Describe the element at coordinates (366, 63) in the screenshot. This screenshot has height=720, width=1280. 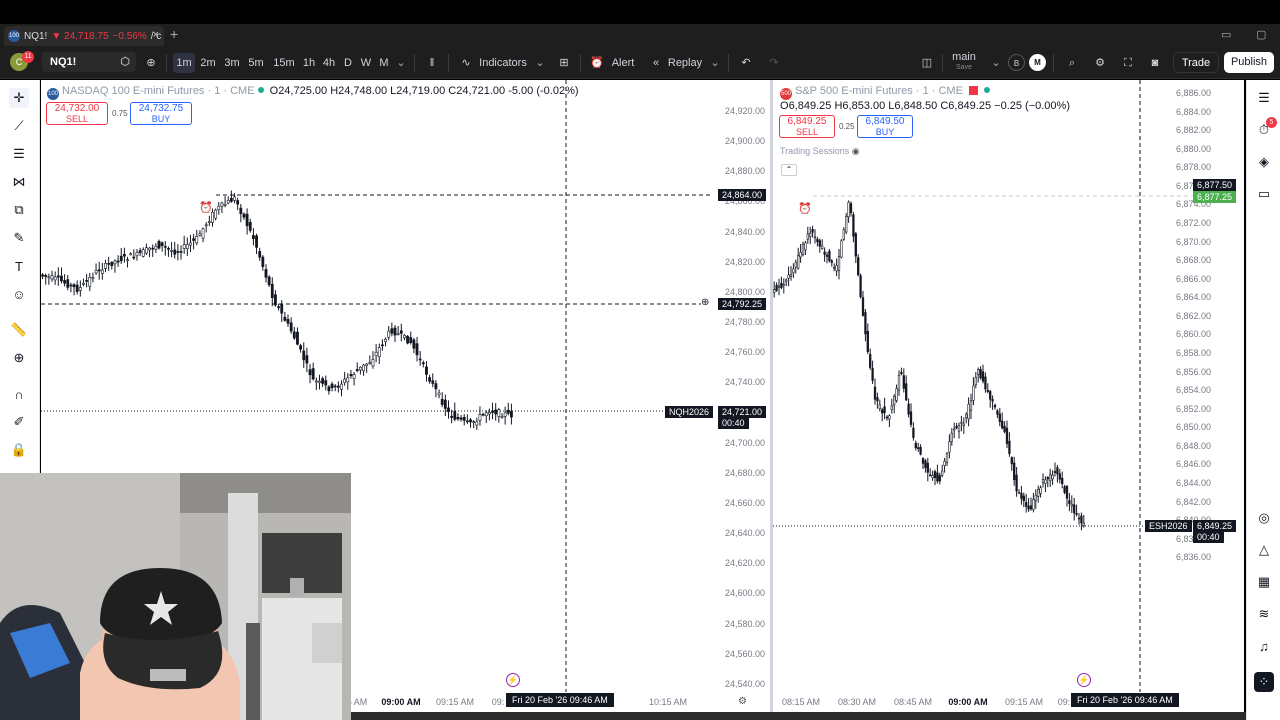
I see `interval-W: W` at that location.